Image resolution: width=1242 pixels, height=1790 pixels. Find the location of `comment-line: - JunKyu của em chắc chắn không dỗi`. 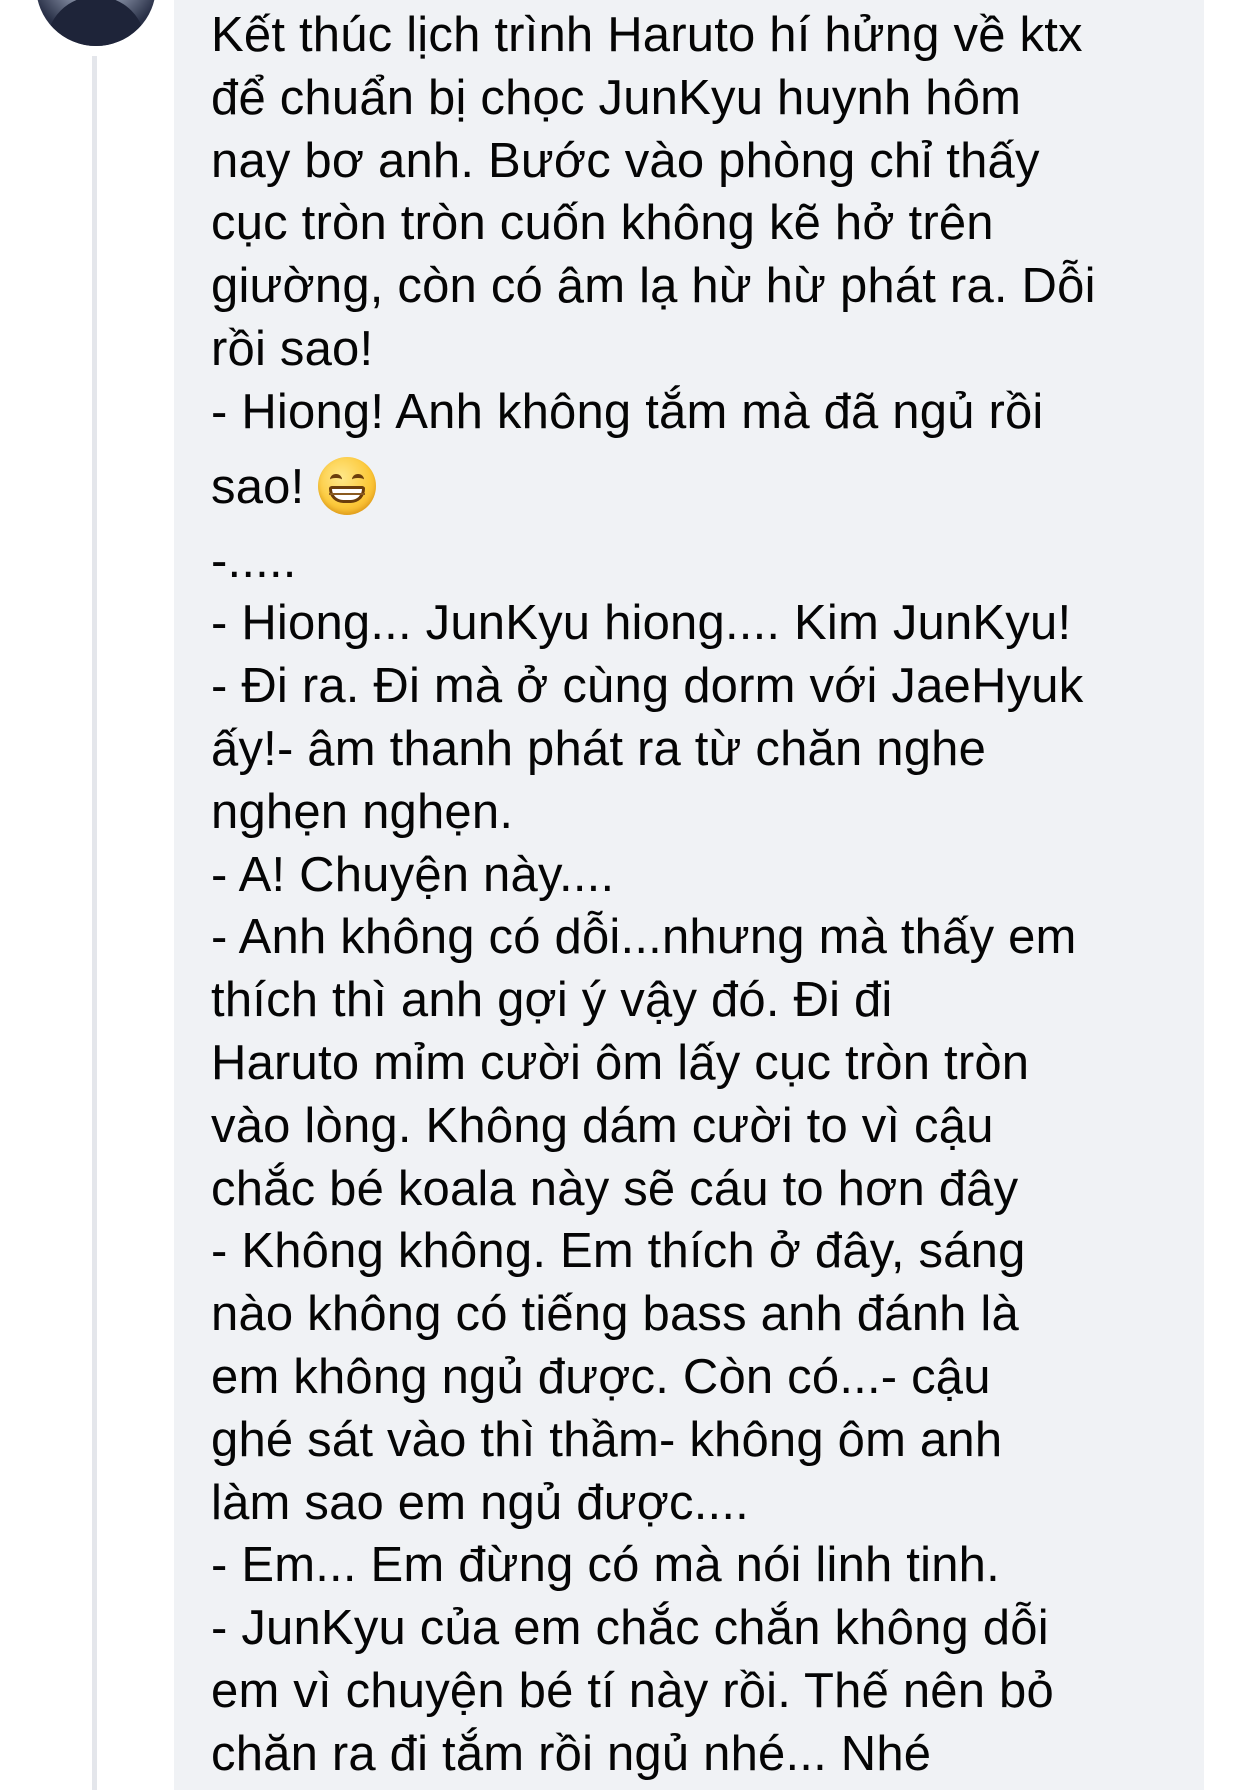

comment-line: - JunKyu của em chắc chắn không dỗi is located at coordinates (630, 1628).